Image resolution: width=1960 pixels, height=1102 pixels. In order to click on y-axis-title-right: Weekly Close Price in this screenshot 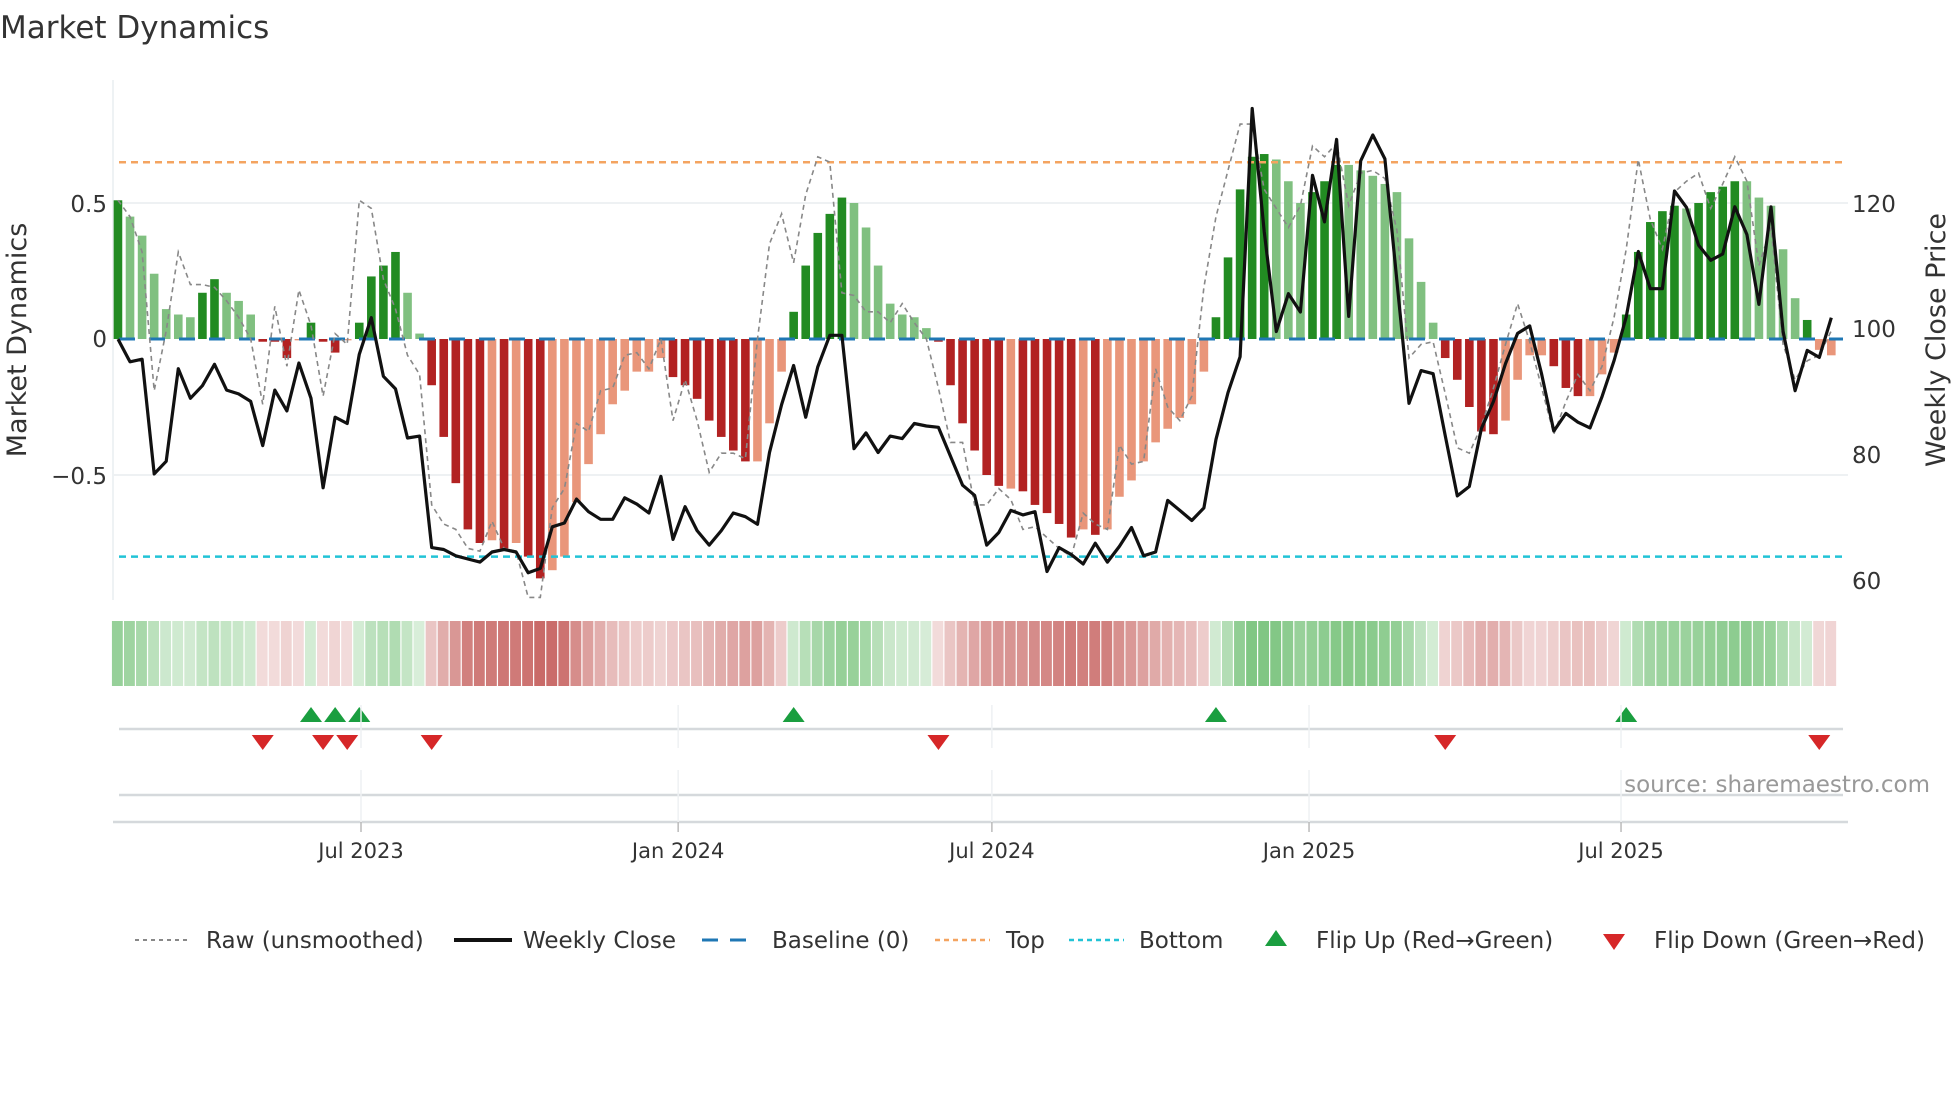, I will do `click(1936, 340)`.